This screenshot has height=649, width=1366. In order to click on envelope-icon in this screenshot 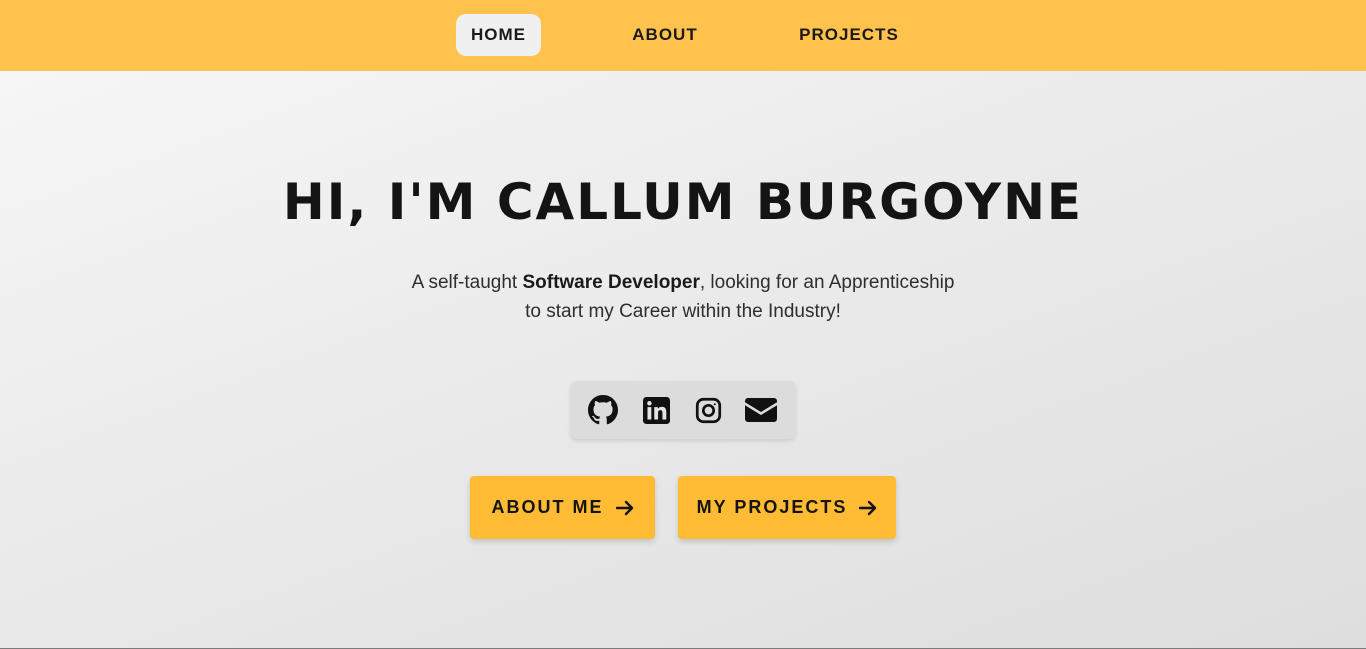, I will do `click(761, 410)`.